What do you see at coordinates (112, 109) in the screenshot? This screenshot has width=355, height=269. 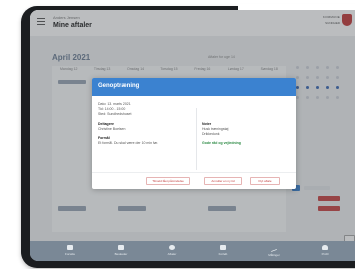 I see `appointment-time: Tid: 14:00 - 15:00` at bounding box center [112, 109].